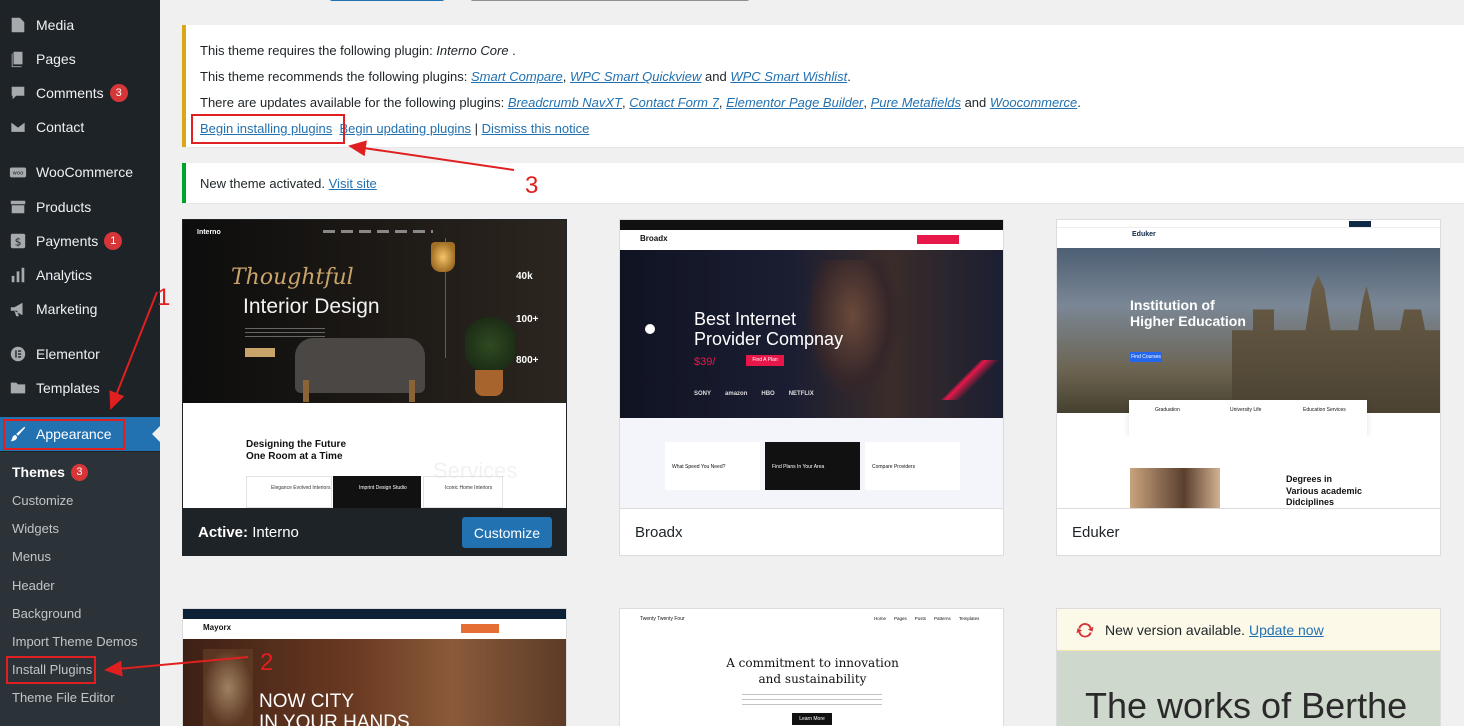 The height and width of the screenshot is (726, 1464). What do you see at coordinates (920, 618) in the screenshot?
I see `tt4-nav-item: Posts` at bounding box center [920, 618].